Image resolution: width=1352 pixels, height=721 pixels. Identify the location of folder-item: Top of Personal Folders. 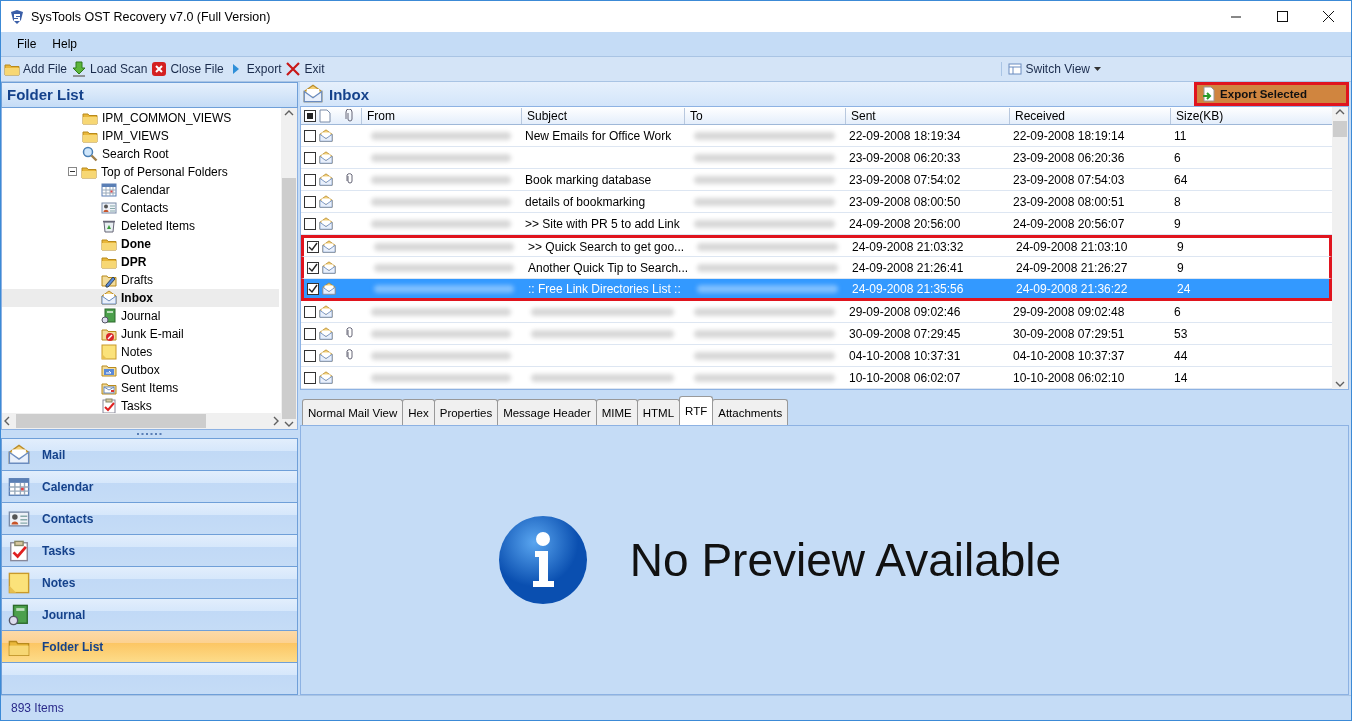
(140, 171).